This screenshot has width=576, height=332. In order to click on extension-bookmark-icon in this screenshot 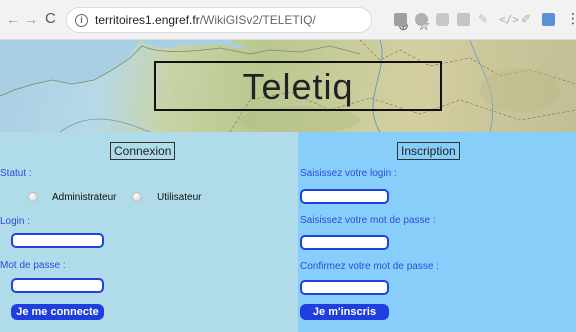, I will do `click(548, 19)`.